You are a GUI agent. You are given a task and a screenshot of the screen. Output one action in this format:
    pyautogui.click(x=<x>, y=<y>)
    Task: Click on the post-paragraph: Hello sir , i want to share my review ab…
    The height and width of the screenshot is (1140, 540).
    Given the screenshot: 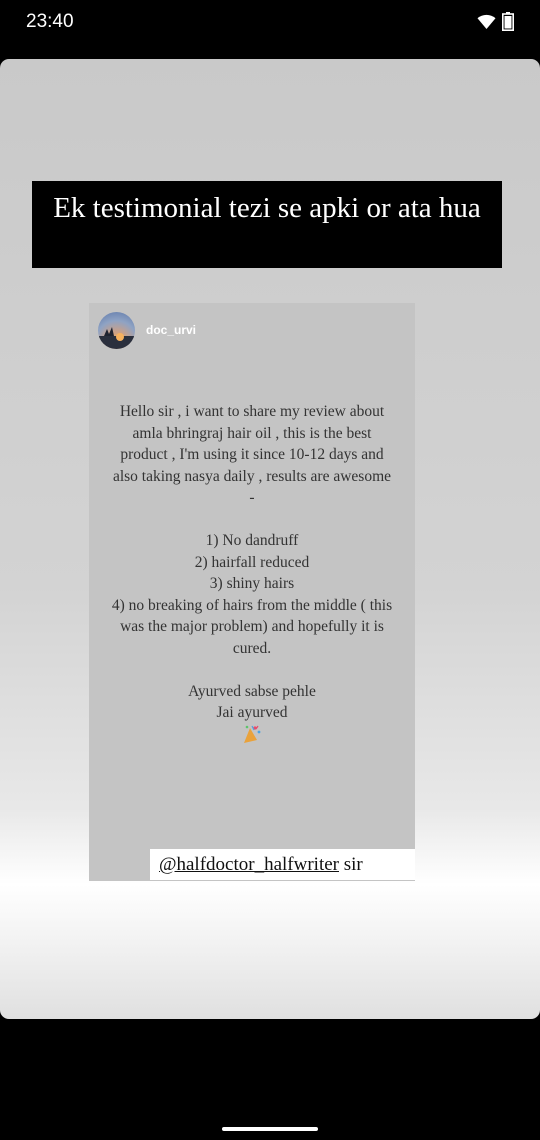 What is the action you would take?
    pyautogui.click(x=252, y=454)
    